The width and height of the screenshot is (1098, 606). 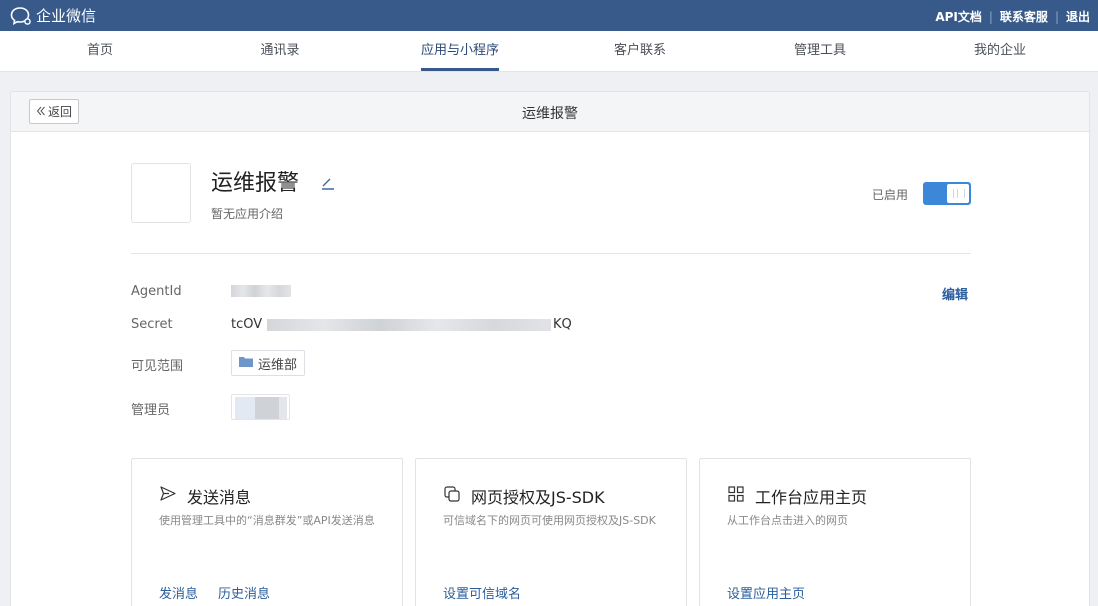 What do you see at coordinates (267, 520) in the screenshot?
I see `card-description: 使用管理工具中的“消息群发”或API发送消息` at bounding box center [267, 520].